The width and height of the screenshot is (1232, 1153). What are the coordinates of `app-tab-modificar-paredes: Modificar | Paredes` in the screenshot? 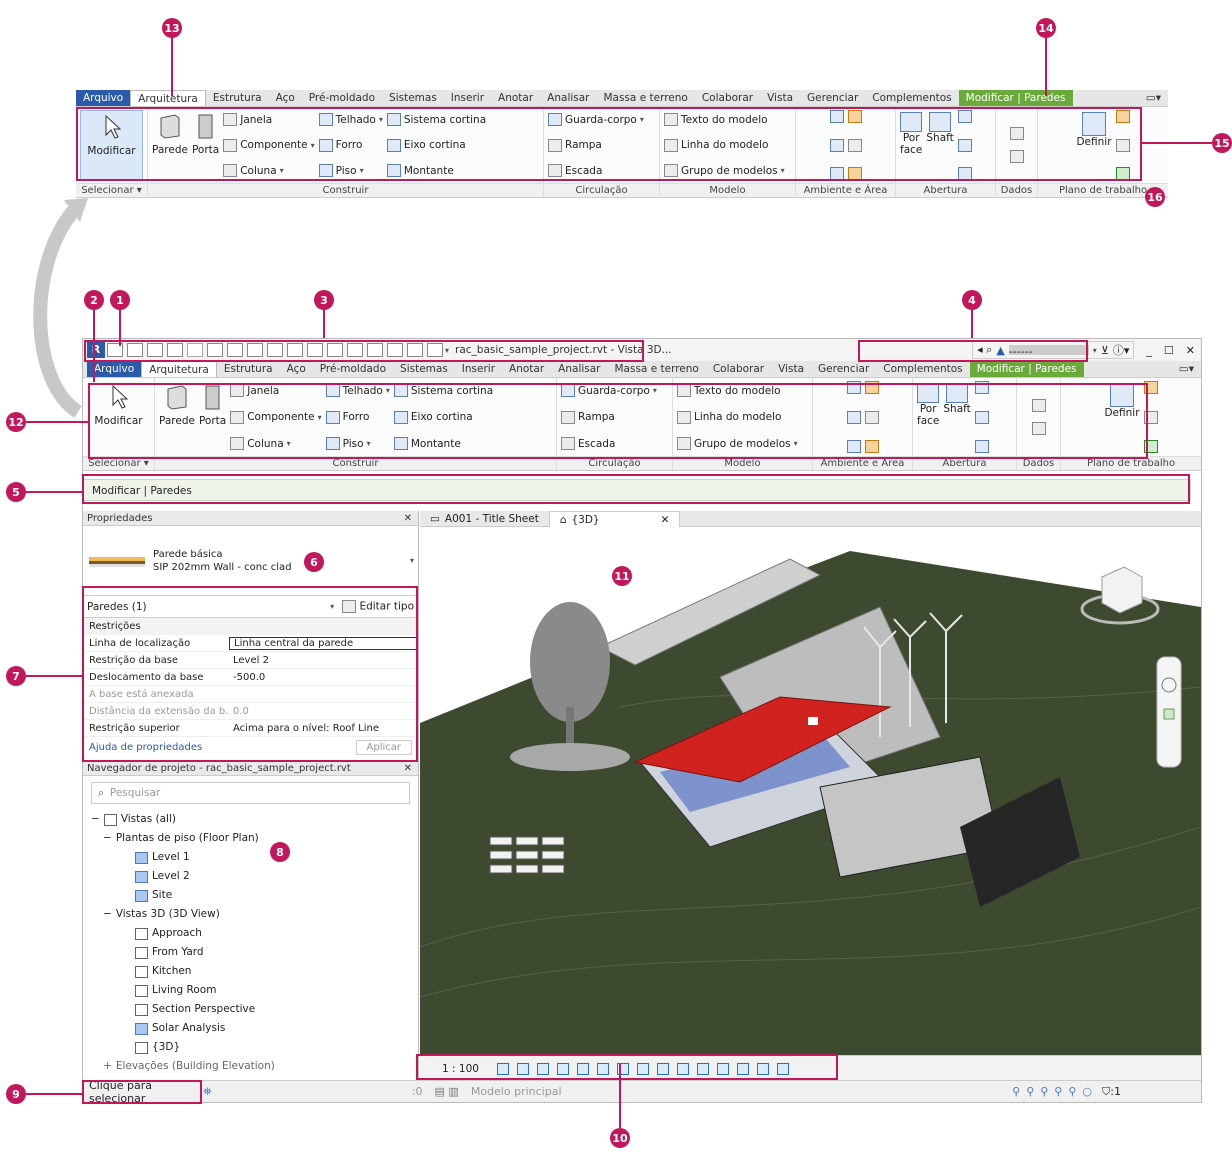 It's located at (1026, 369).